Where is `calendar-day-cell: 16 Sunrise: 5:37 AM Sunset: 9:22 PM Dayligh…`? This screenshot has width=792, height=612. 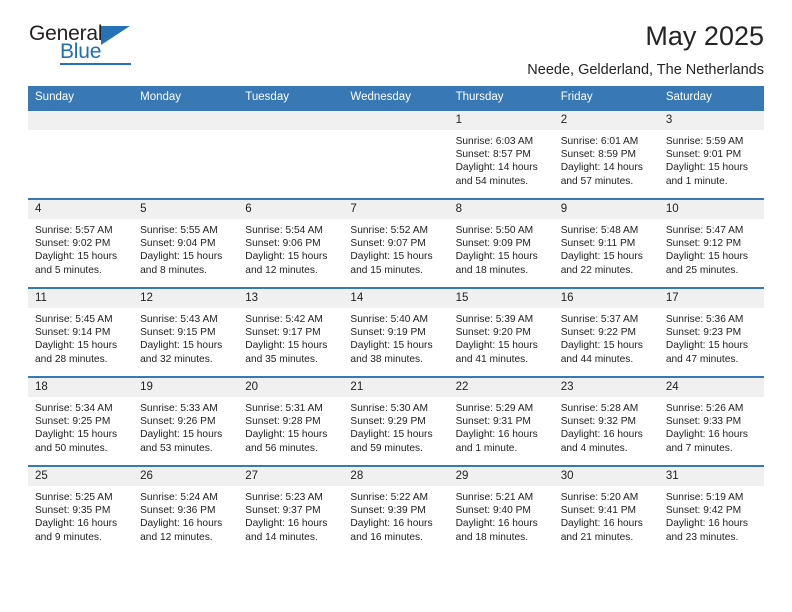
calendar-day-cell: 16 Sunrise: 5:37 AM Sunset: 9:22 PM Dayligh… is located at coordinates (606, 332).